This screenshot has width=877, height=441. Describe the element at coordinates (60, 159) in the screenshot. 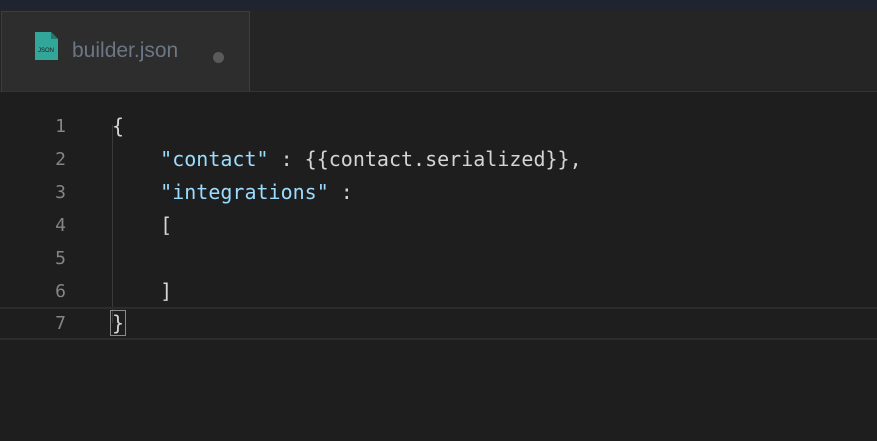

I see `line-number: 2` at that location.